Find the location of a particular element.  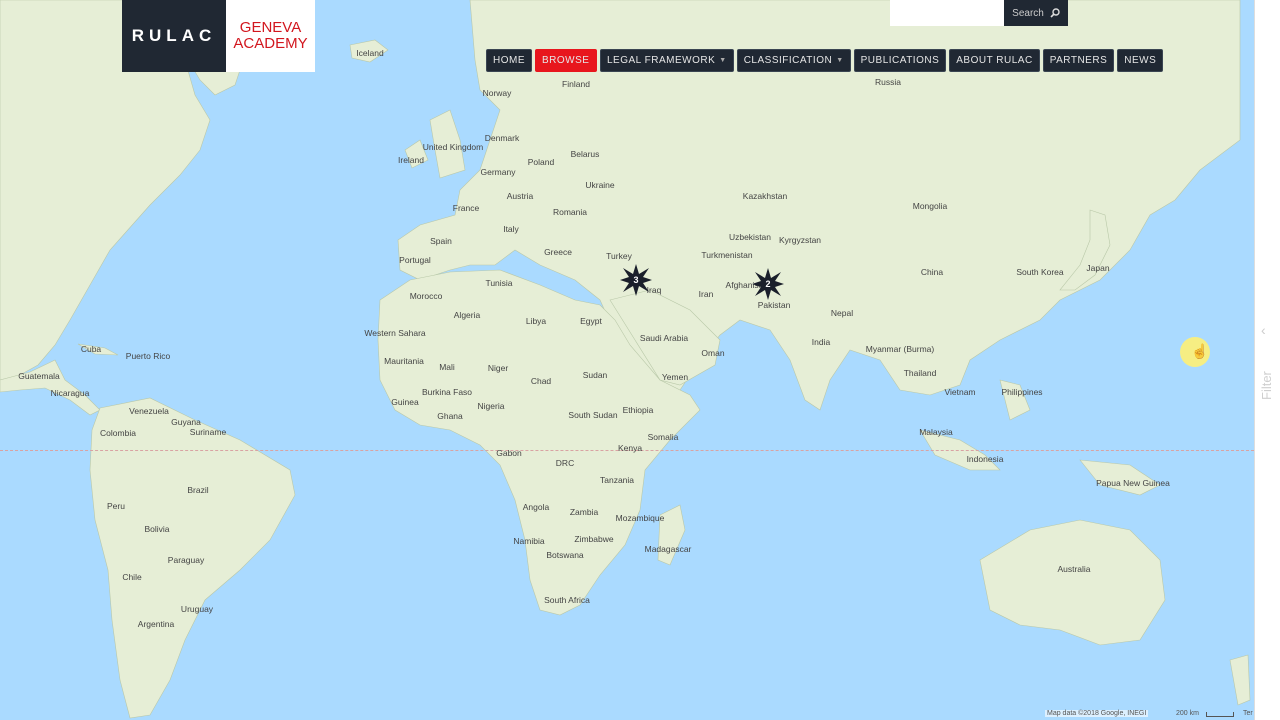

country-label: Italy is located at coordinates (511, 229).